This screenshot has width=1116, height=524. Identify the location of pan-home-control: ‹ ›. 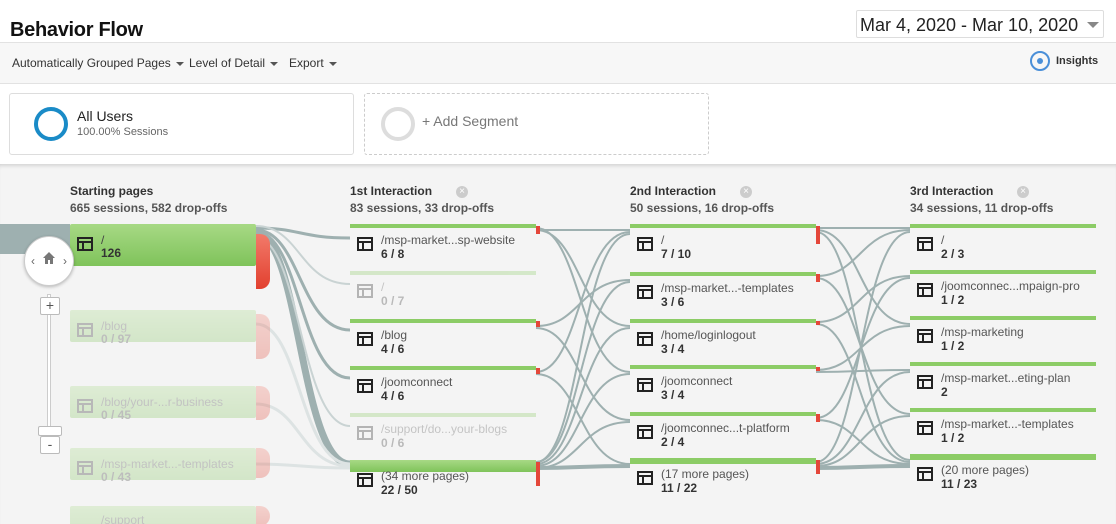
(49, 261).